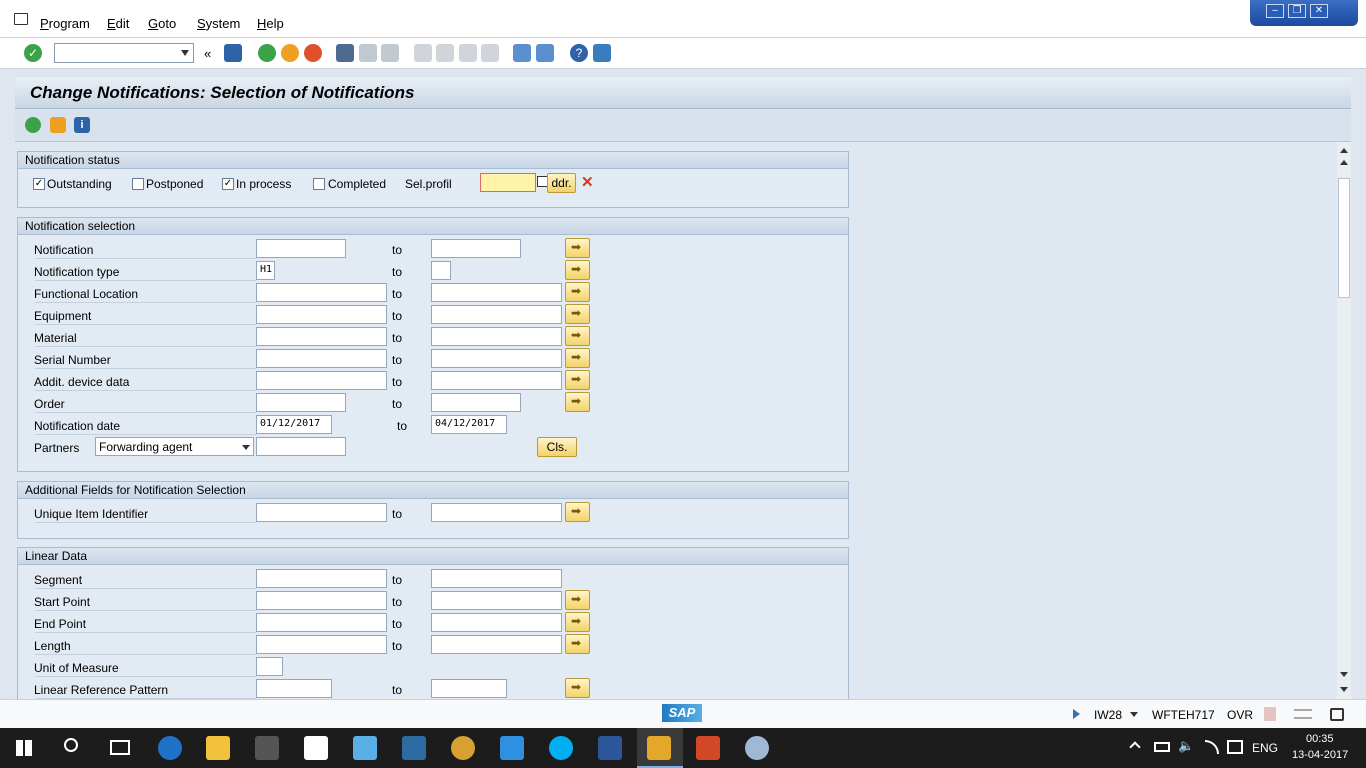 The height and width of the screenshot is (768, 1366). What do you see at coordinates (24, 748) in the screenshot?
I see `windows-start-icon` at bounding box center [24, 748].